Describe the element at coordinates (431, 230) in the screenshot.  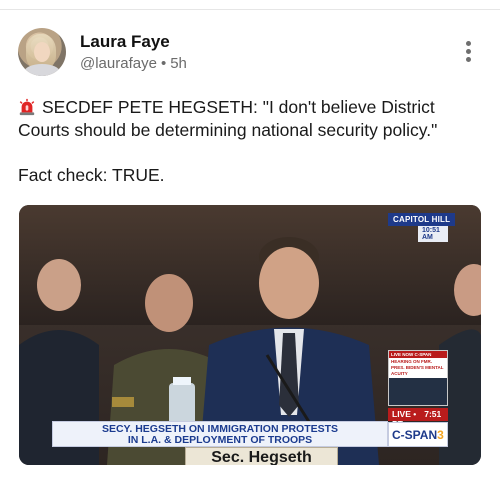
I see `clock-time: 10:51` at that location.